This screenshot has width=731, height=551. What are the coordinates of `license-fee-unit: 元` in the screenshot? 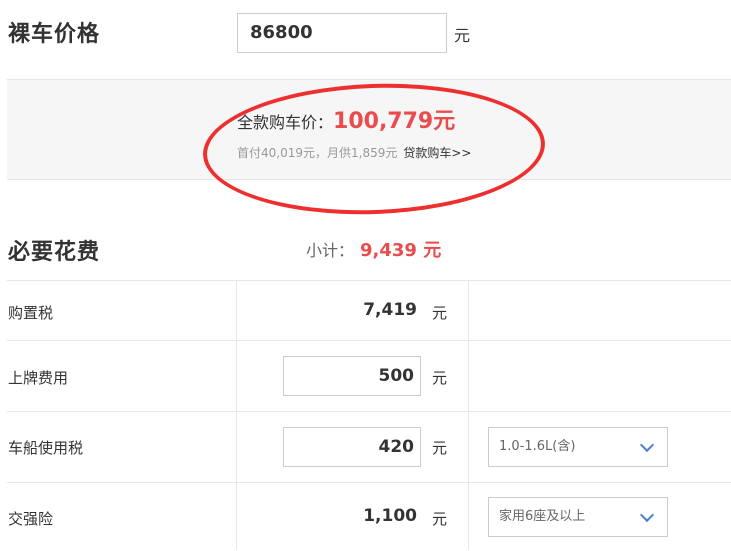 It's located at (440, 378).